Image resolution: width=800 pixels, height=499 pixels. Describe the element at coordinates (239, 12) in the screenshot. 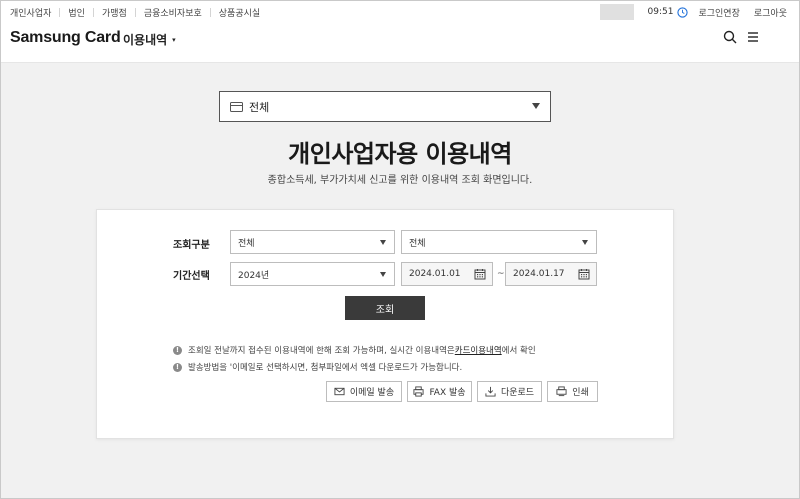

I see `link-product-disclosure: 상품공시실` at that location.